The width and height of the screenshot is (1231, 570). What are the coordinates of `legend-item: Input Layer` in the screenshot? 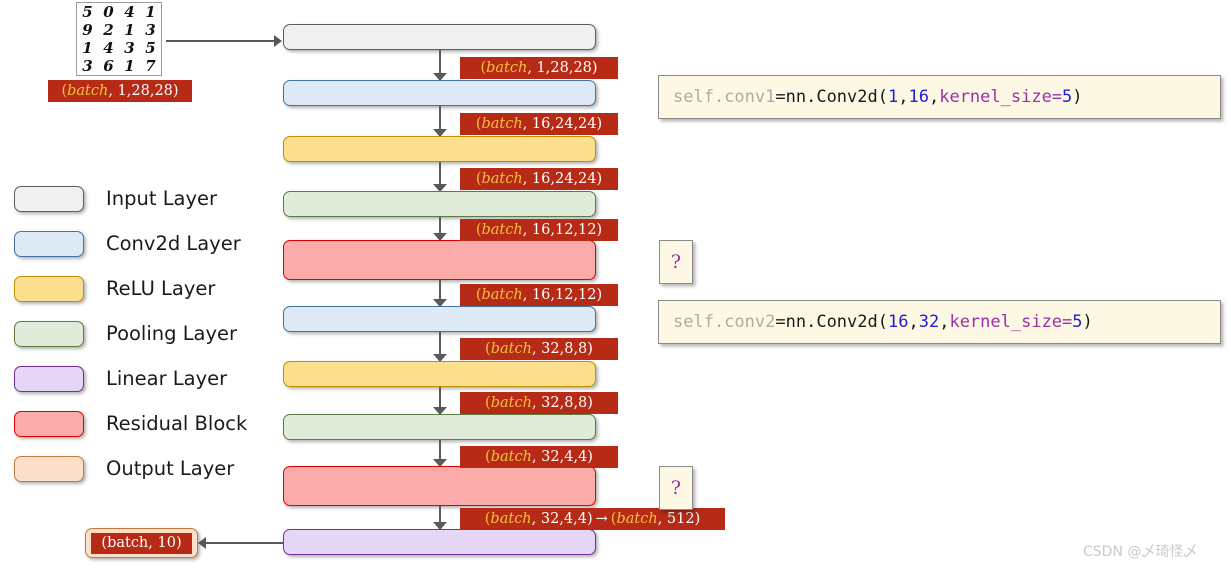 It's located at (130, 198).